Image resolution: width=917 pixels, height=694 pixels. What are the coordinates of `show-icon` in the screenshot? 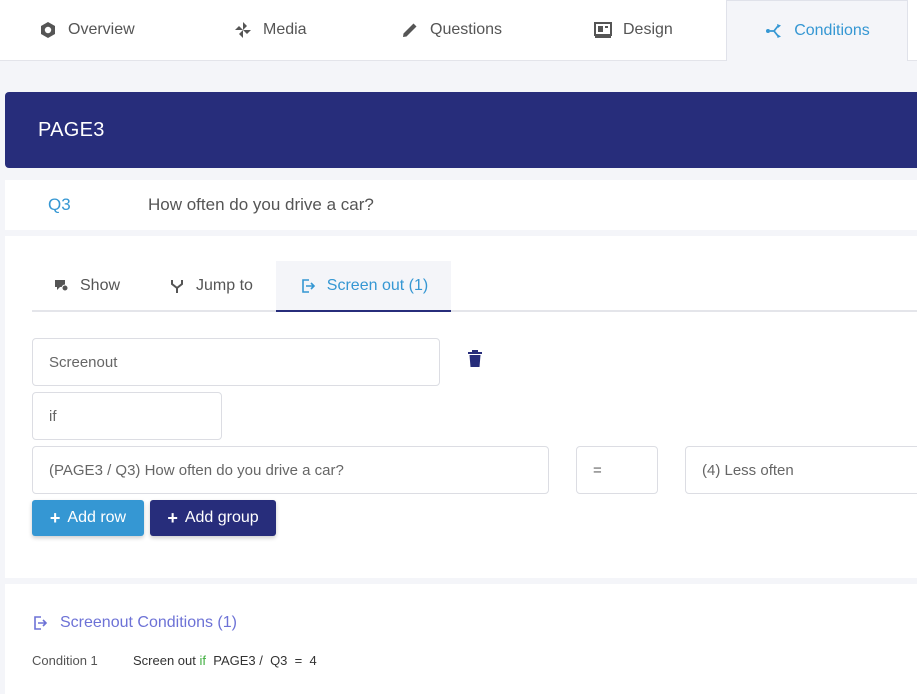 It's located at (61, 286).